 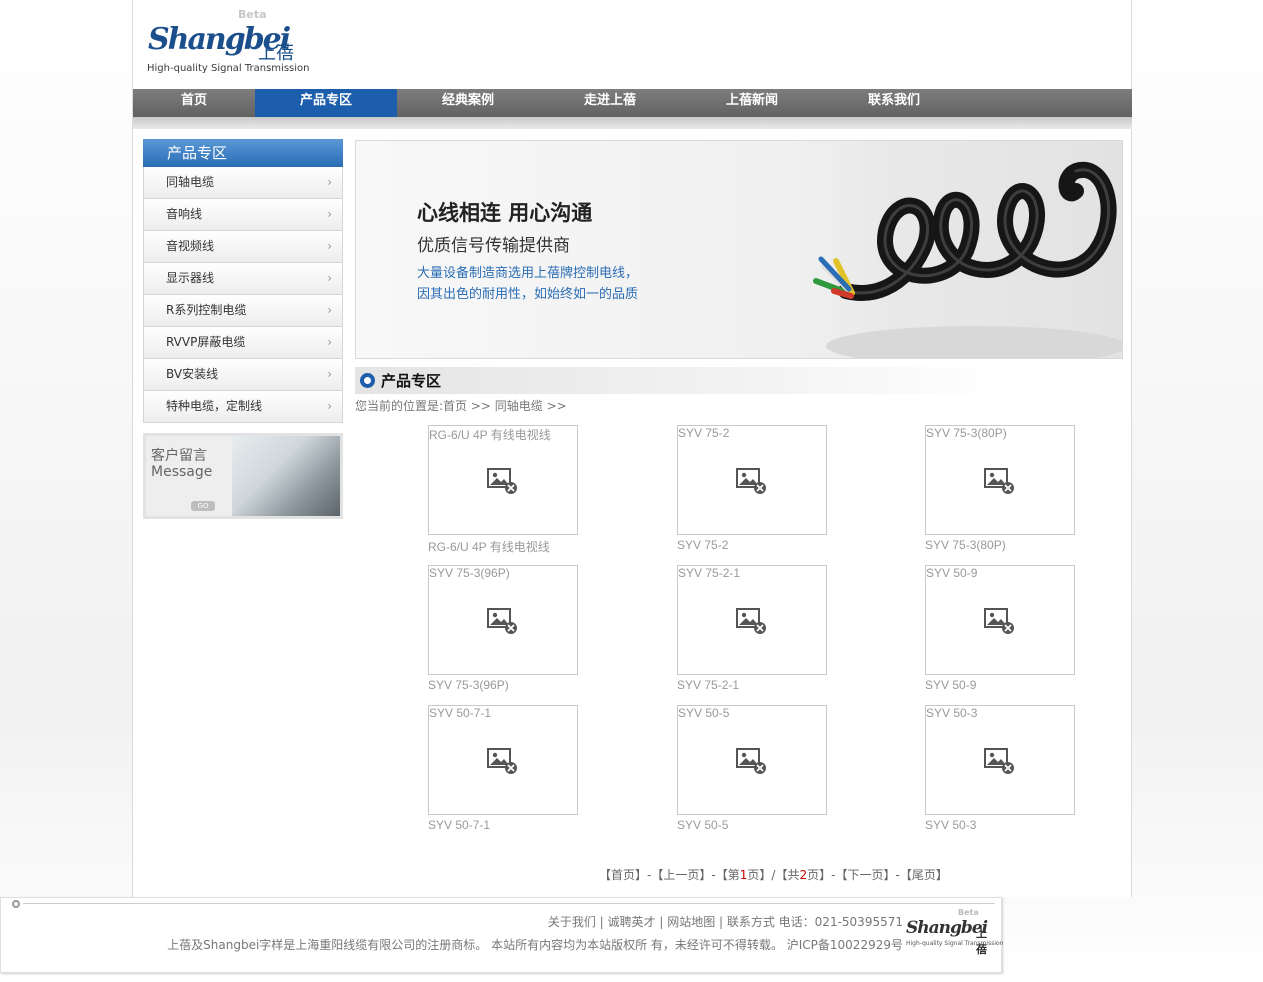 What do you see at coordinates (528, 273) in the screenshot?
I see `banner-line-1: 大量设备制造商选用上蓓牌控制电线，` at bounding box center [528, 273].